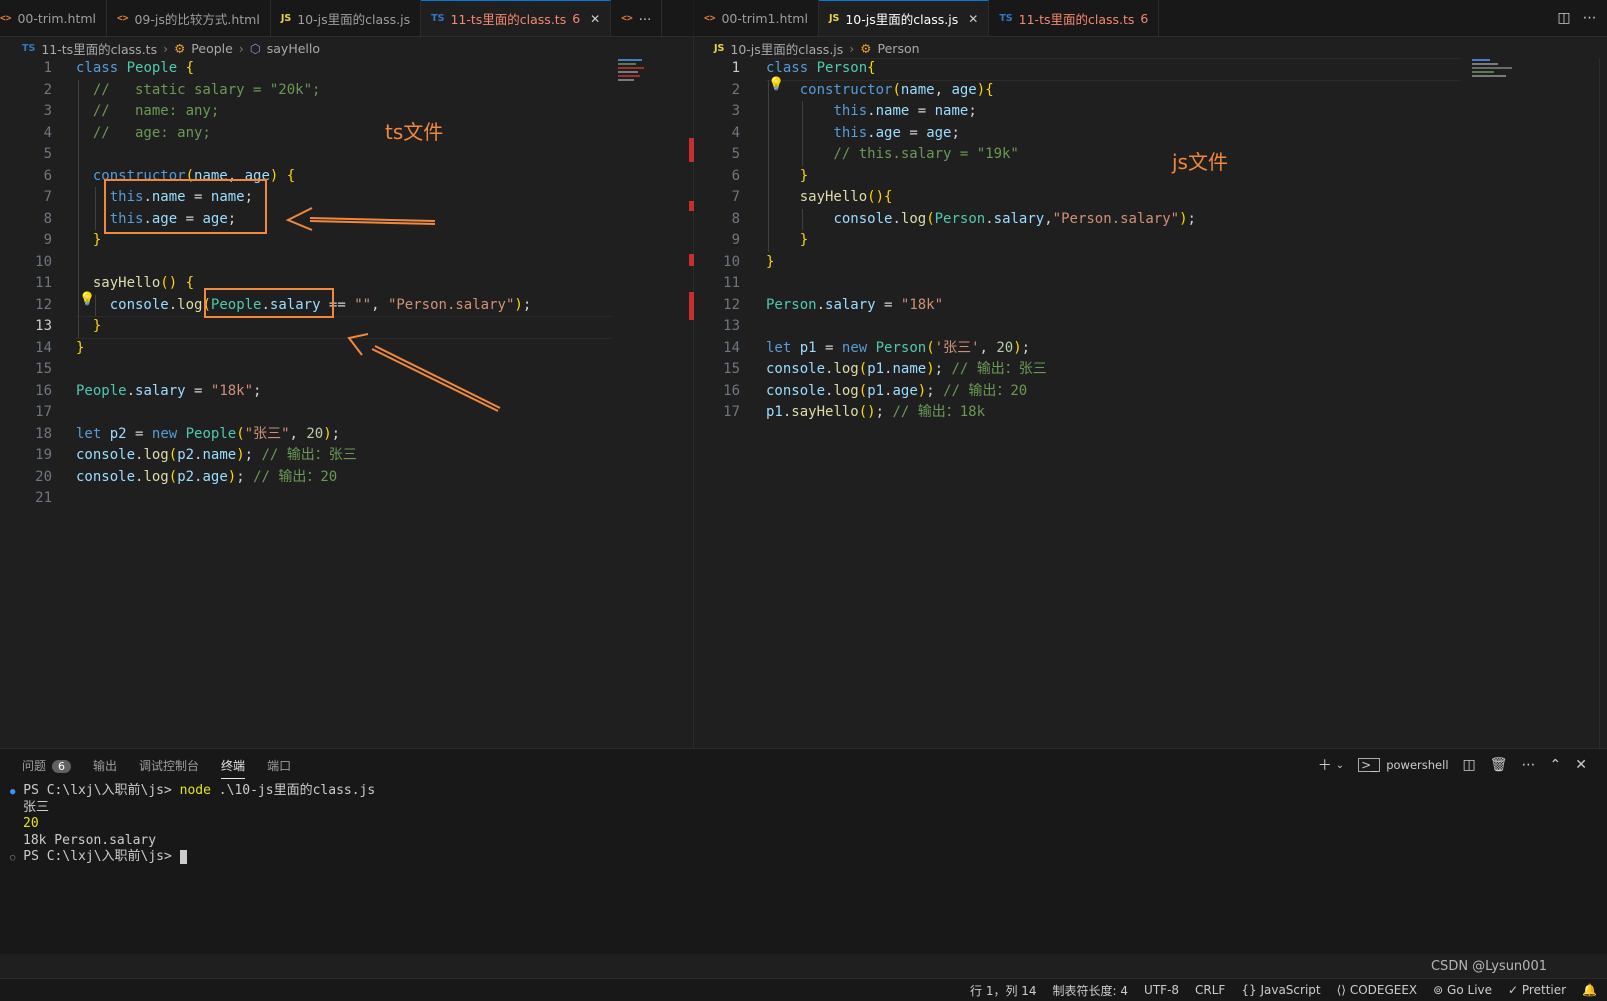 The height and width of the screenshot is (1001, 1607). I want to click on tab-bar-spacer, so click(1353, 18).